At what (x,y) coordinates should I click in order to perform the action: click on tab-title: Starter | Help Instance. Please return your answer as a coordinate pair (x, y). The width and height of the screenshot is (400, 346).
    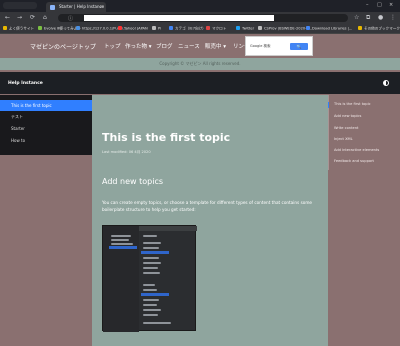
    Looking at the image, I should click on (82, 6).